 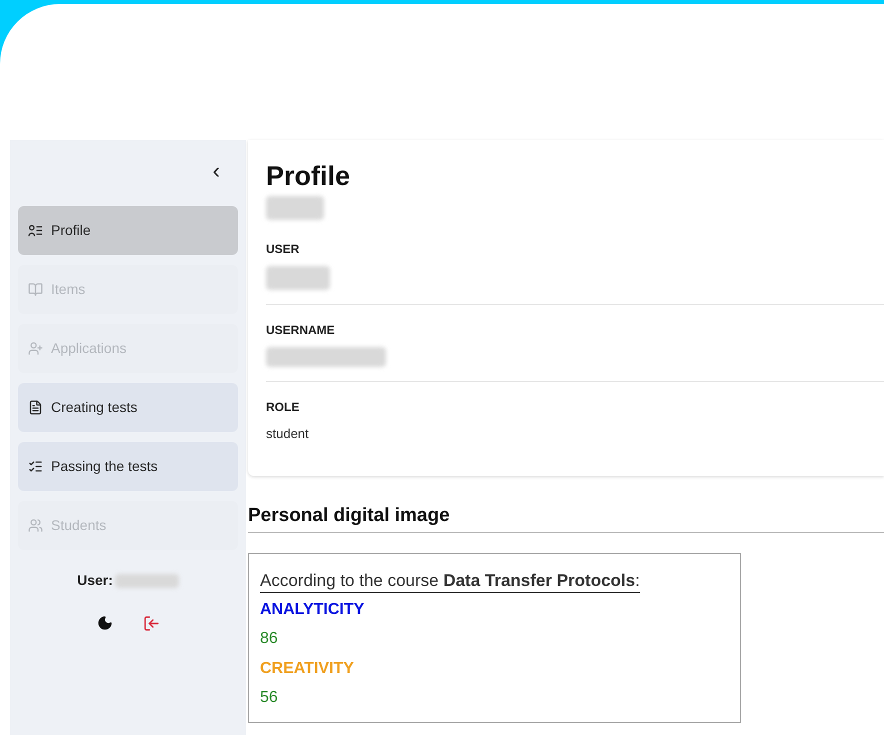 What do you see at coordinates (35, 525) in the screenshot?
I see `users-icon` at bounding box center [35, 525].